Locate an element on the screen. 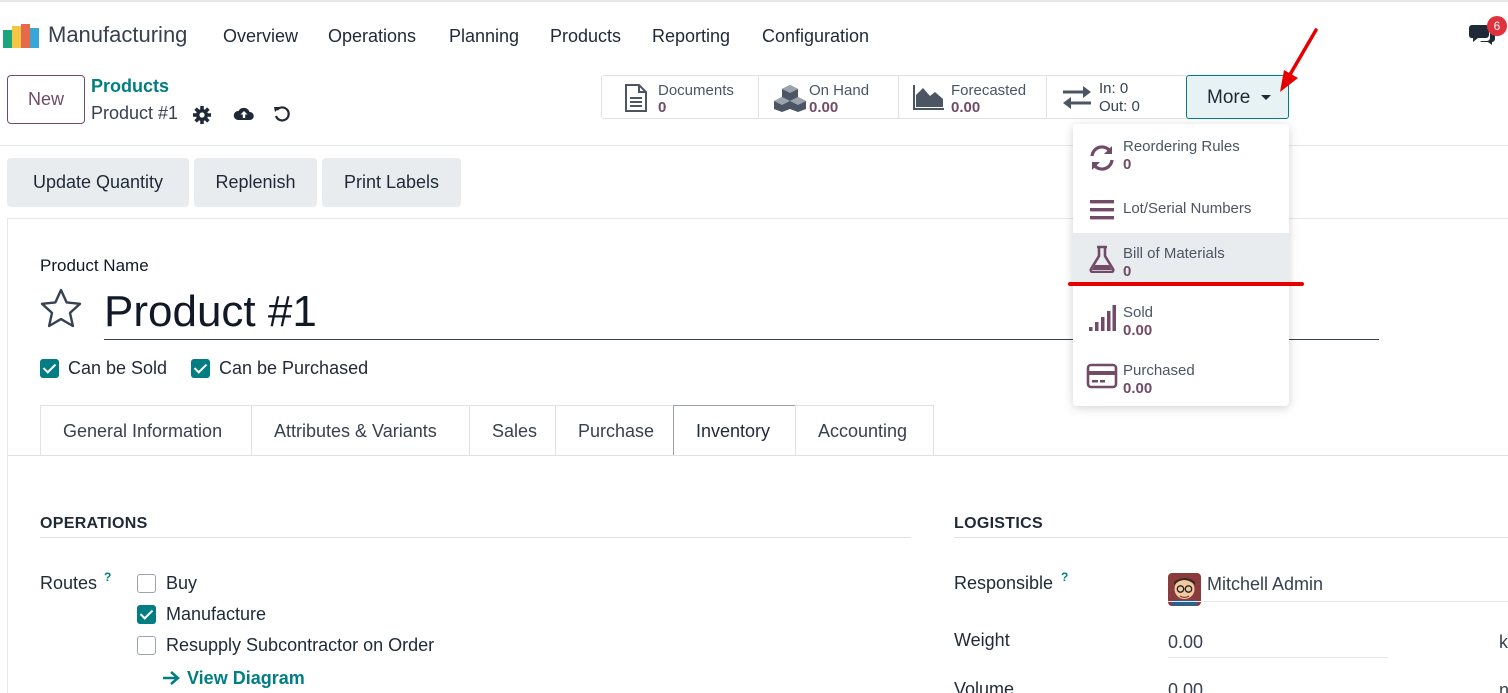 The height and width of the screenshot is (693, 1508). tab-accounting: Accounting is located at coordinates (864, 430).